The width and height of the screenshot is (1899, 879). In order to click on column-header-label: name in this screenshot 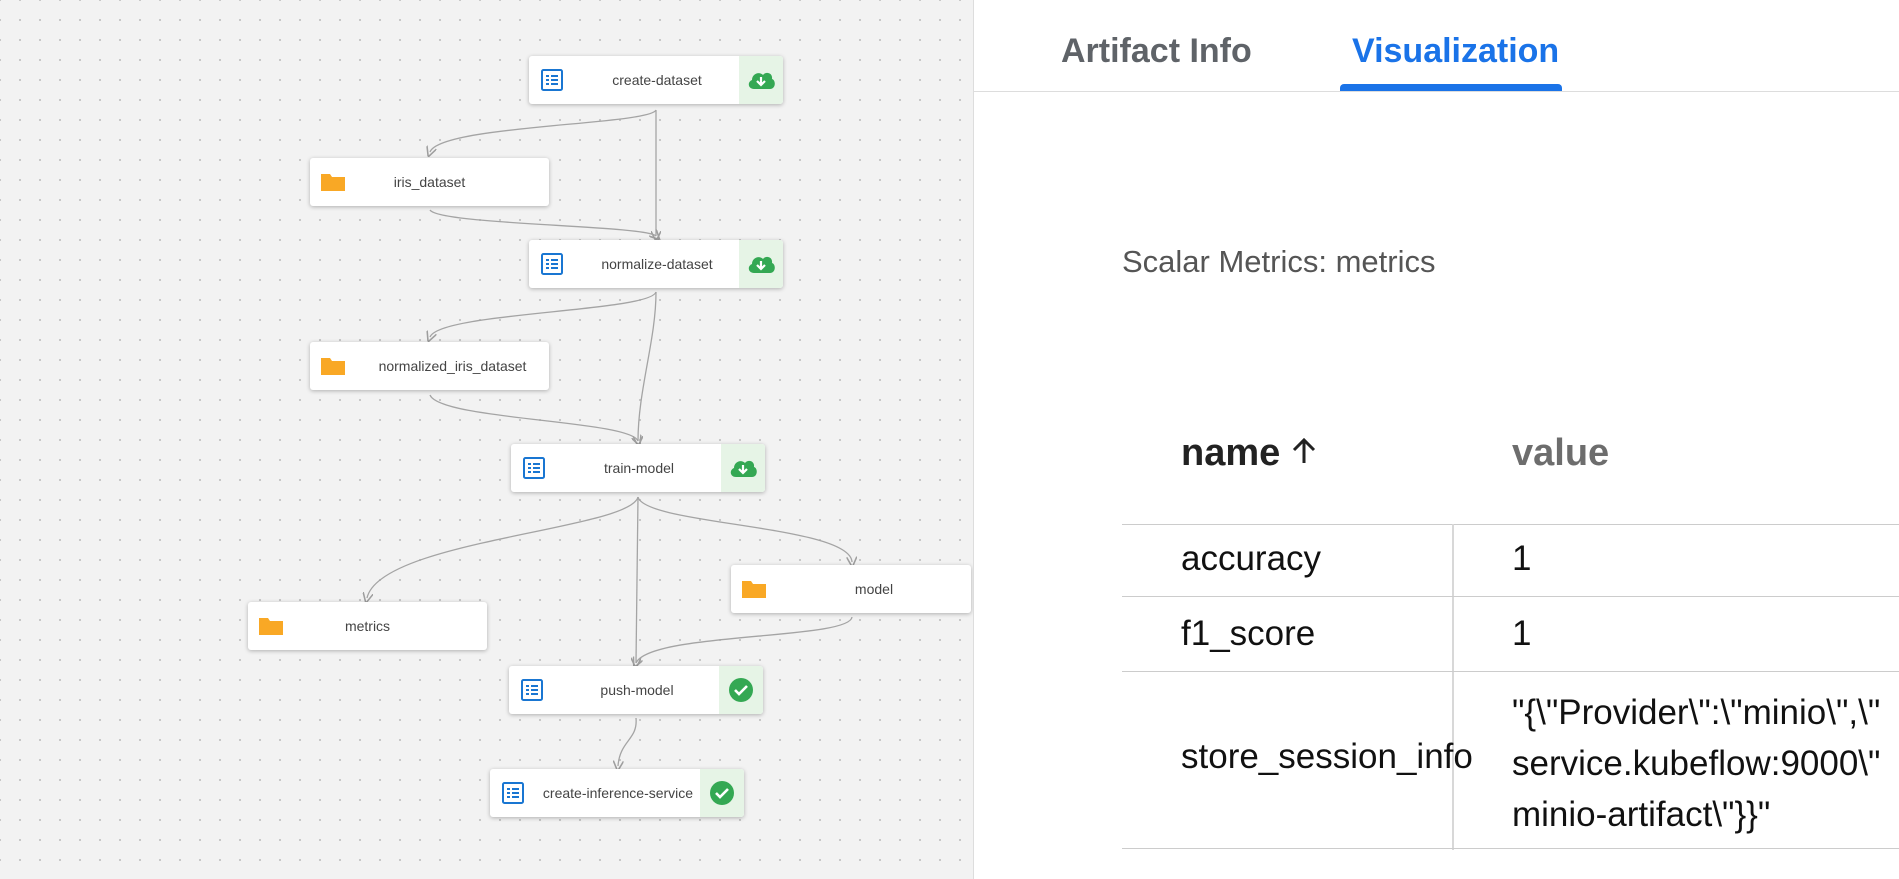, I will do `click(1231, 453)`.